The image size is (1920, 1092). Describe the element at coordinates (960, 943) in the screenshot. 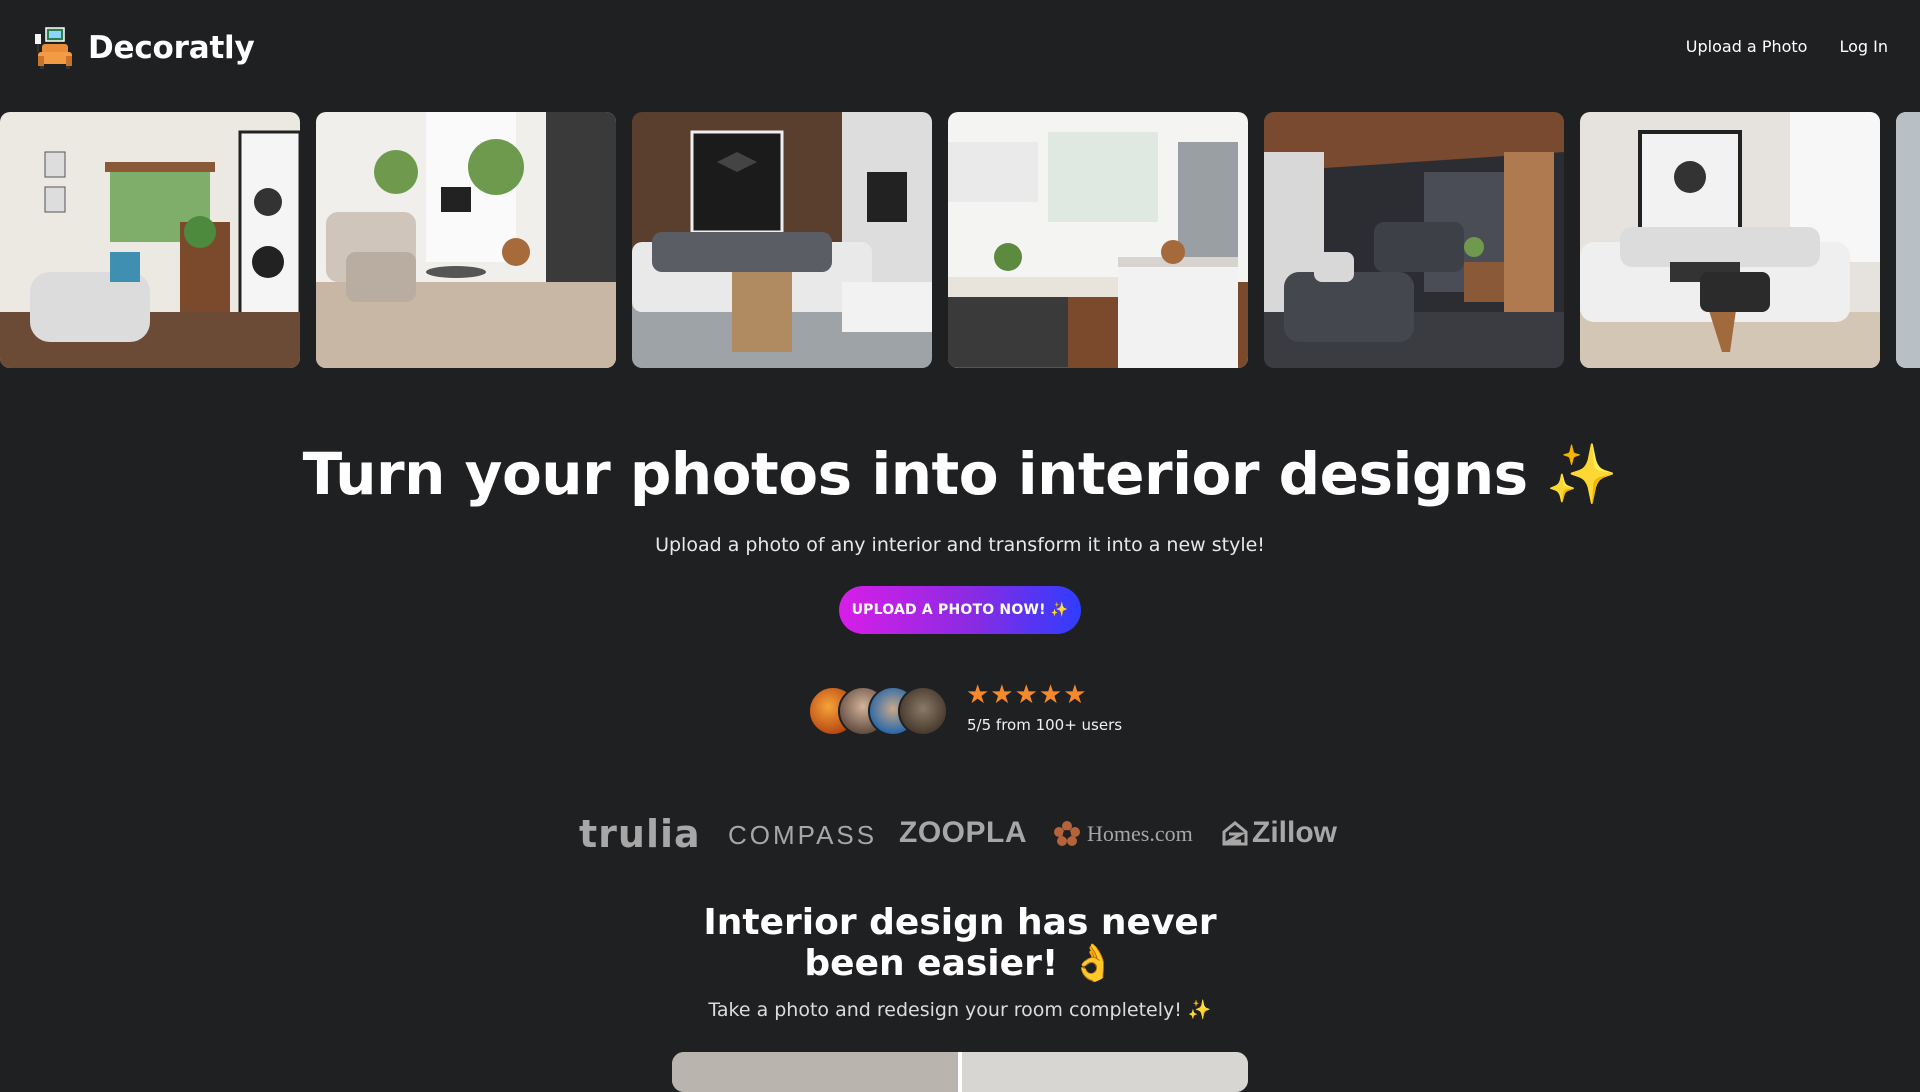

I see `section-title: Interior design has never been easier! 👌` at that location.